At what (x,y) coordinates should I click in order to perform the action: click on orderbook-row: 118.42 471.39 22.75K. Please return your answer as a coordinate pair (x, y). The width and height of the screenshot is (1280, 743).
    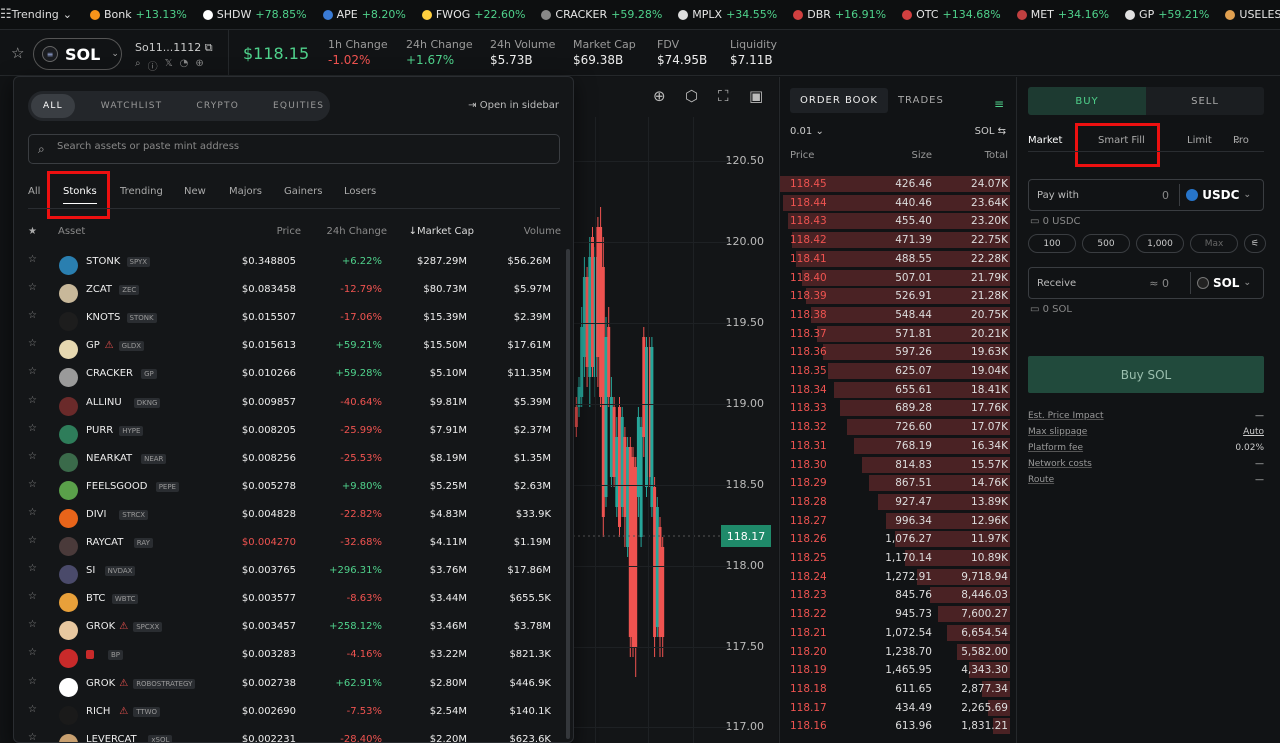
    Looking at the image, I should click on (899, 240).